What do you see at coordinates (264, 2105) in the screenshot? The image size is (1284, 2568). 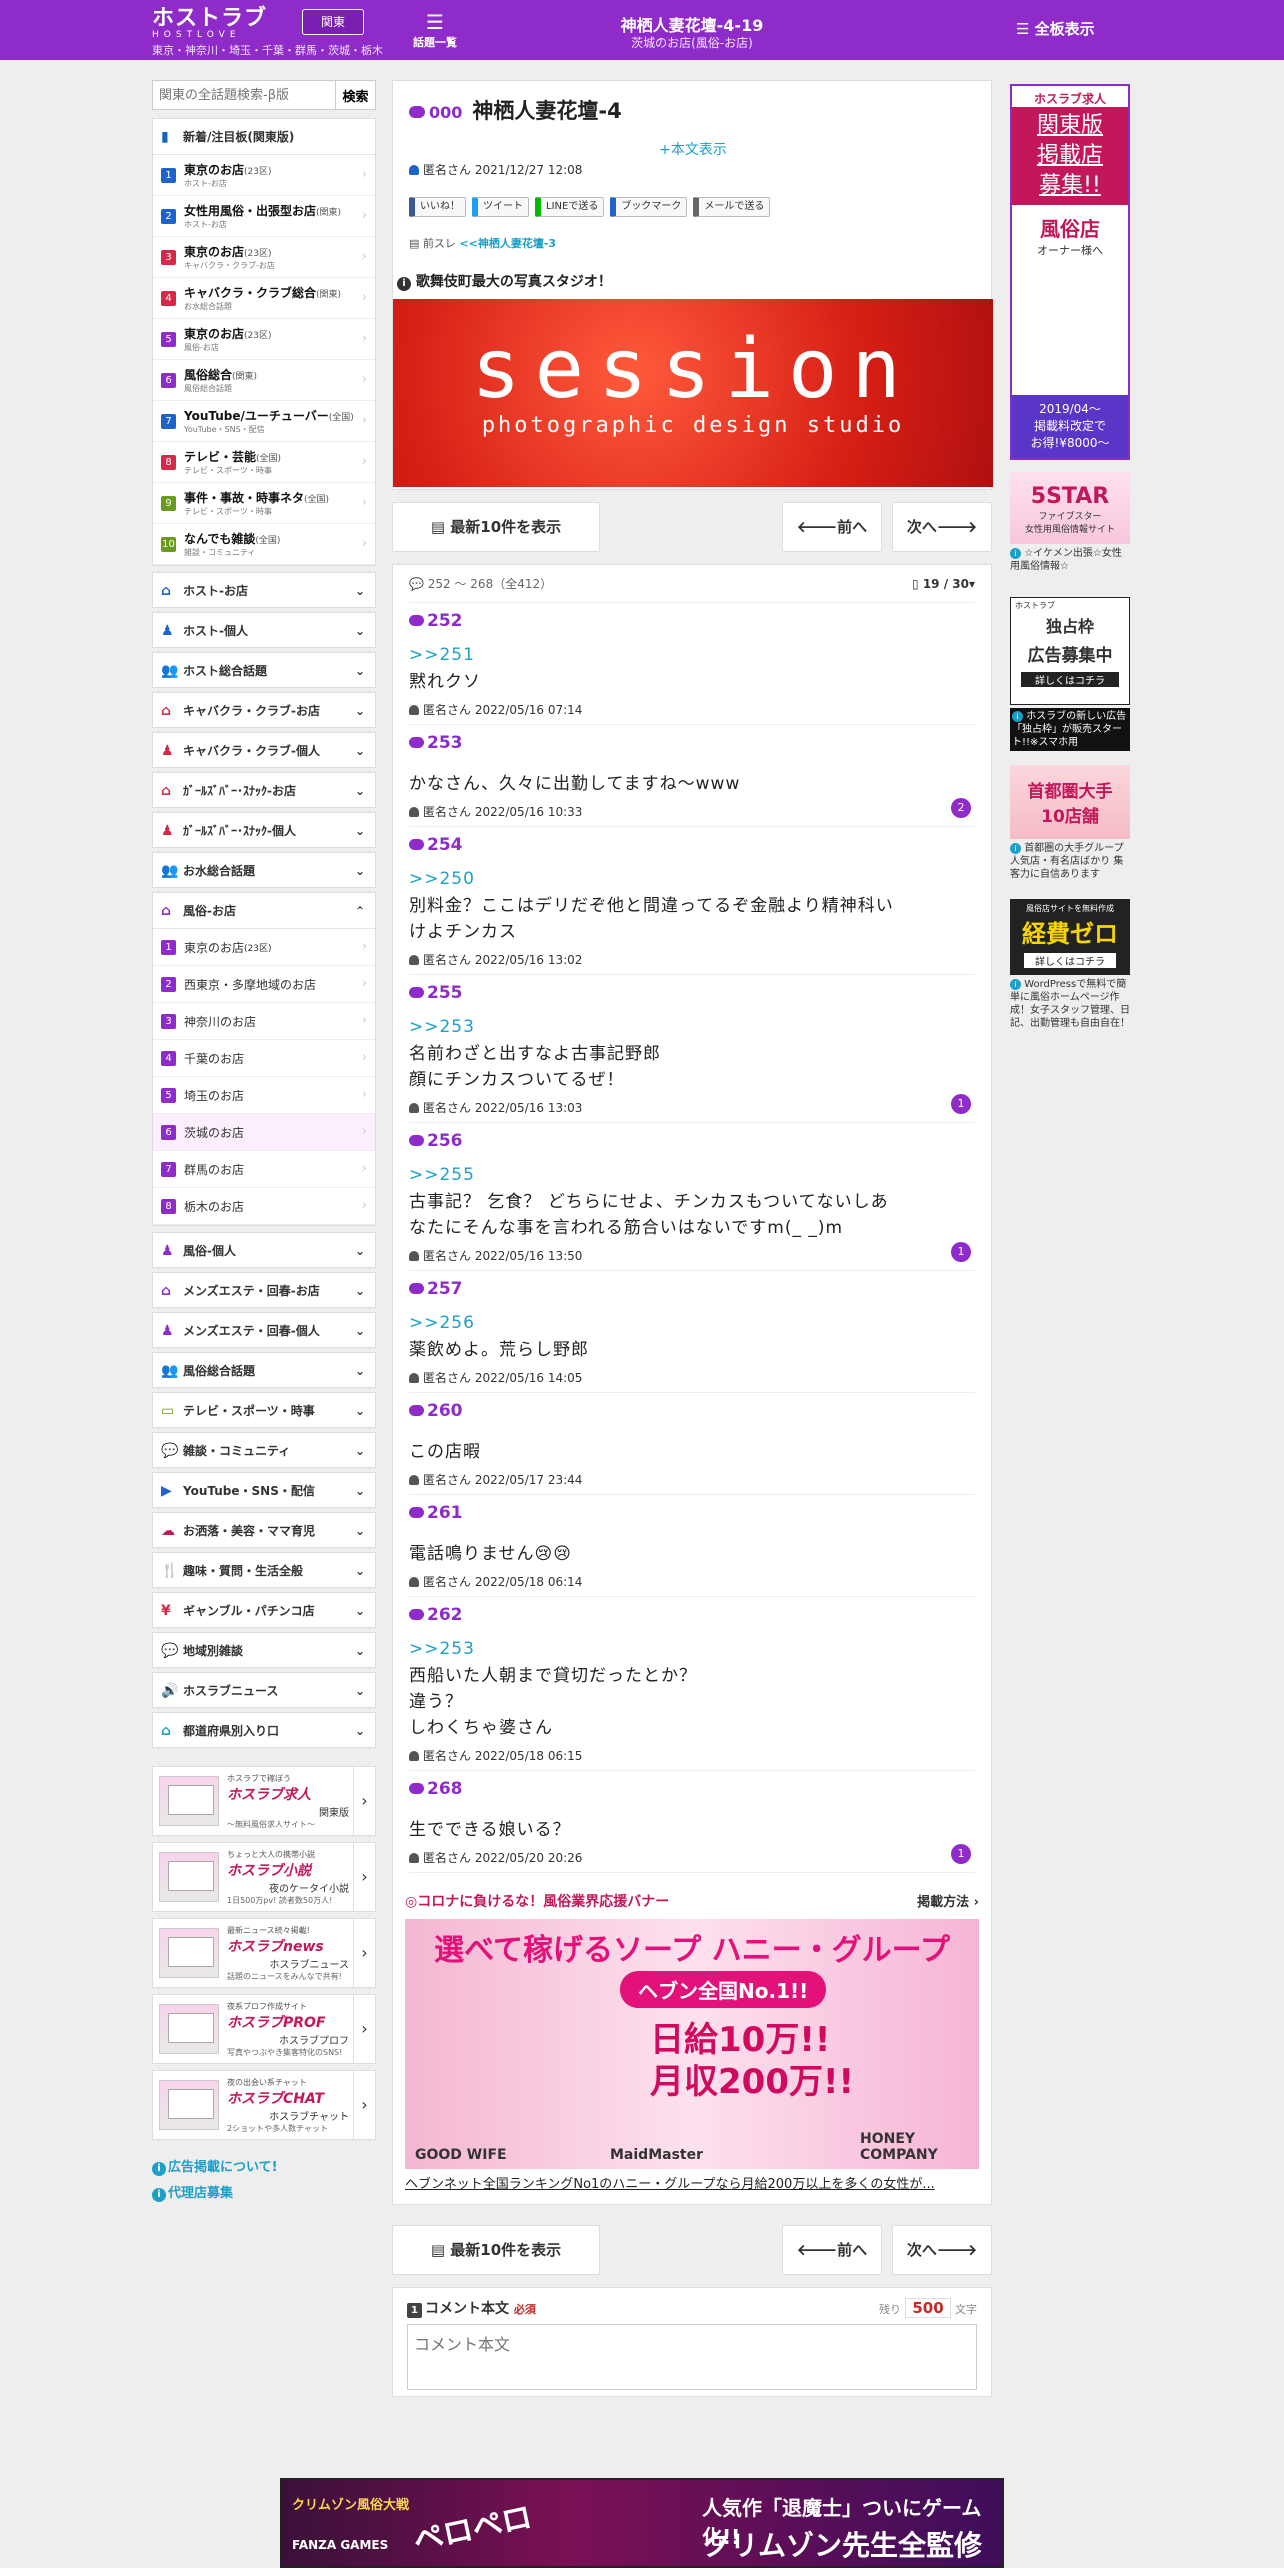 I see `promo-item: 夜の出会い系チャット ホスラブCHAT ホスラブチャット 2ショットや多人数チャット ›` at bounding box center [264, 2105].